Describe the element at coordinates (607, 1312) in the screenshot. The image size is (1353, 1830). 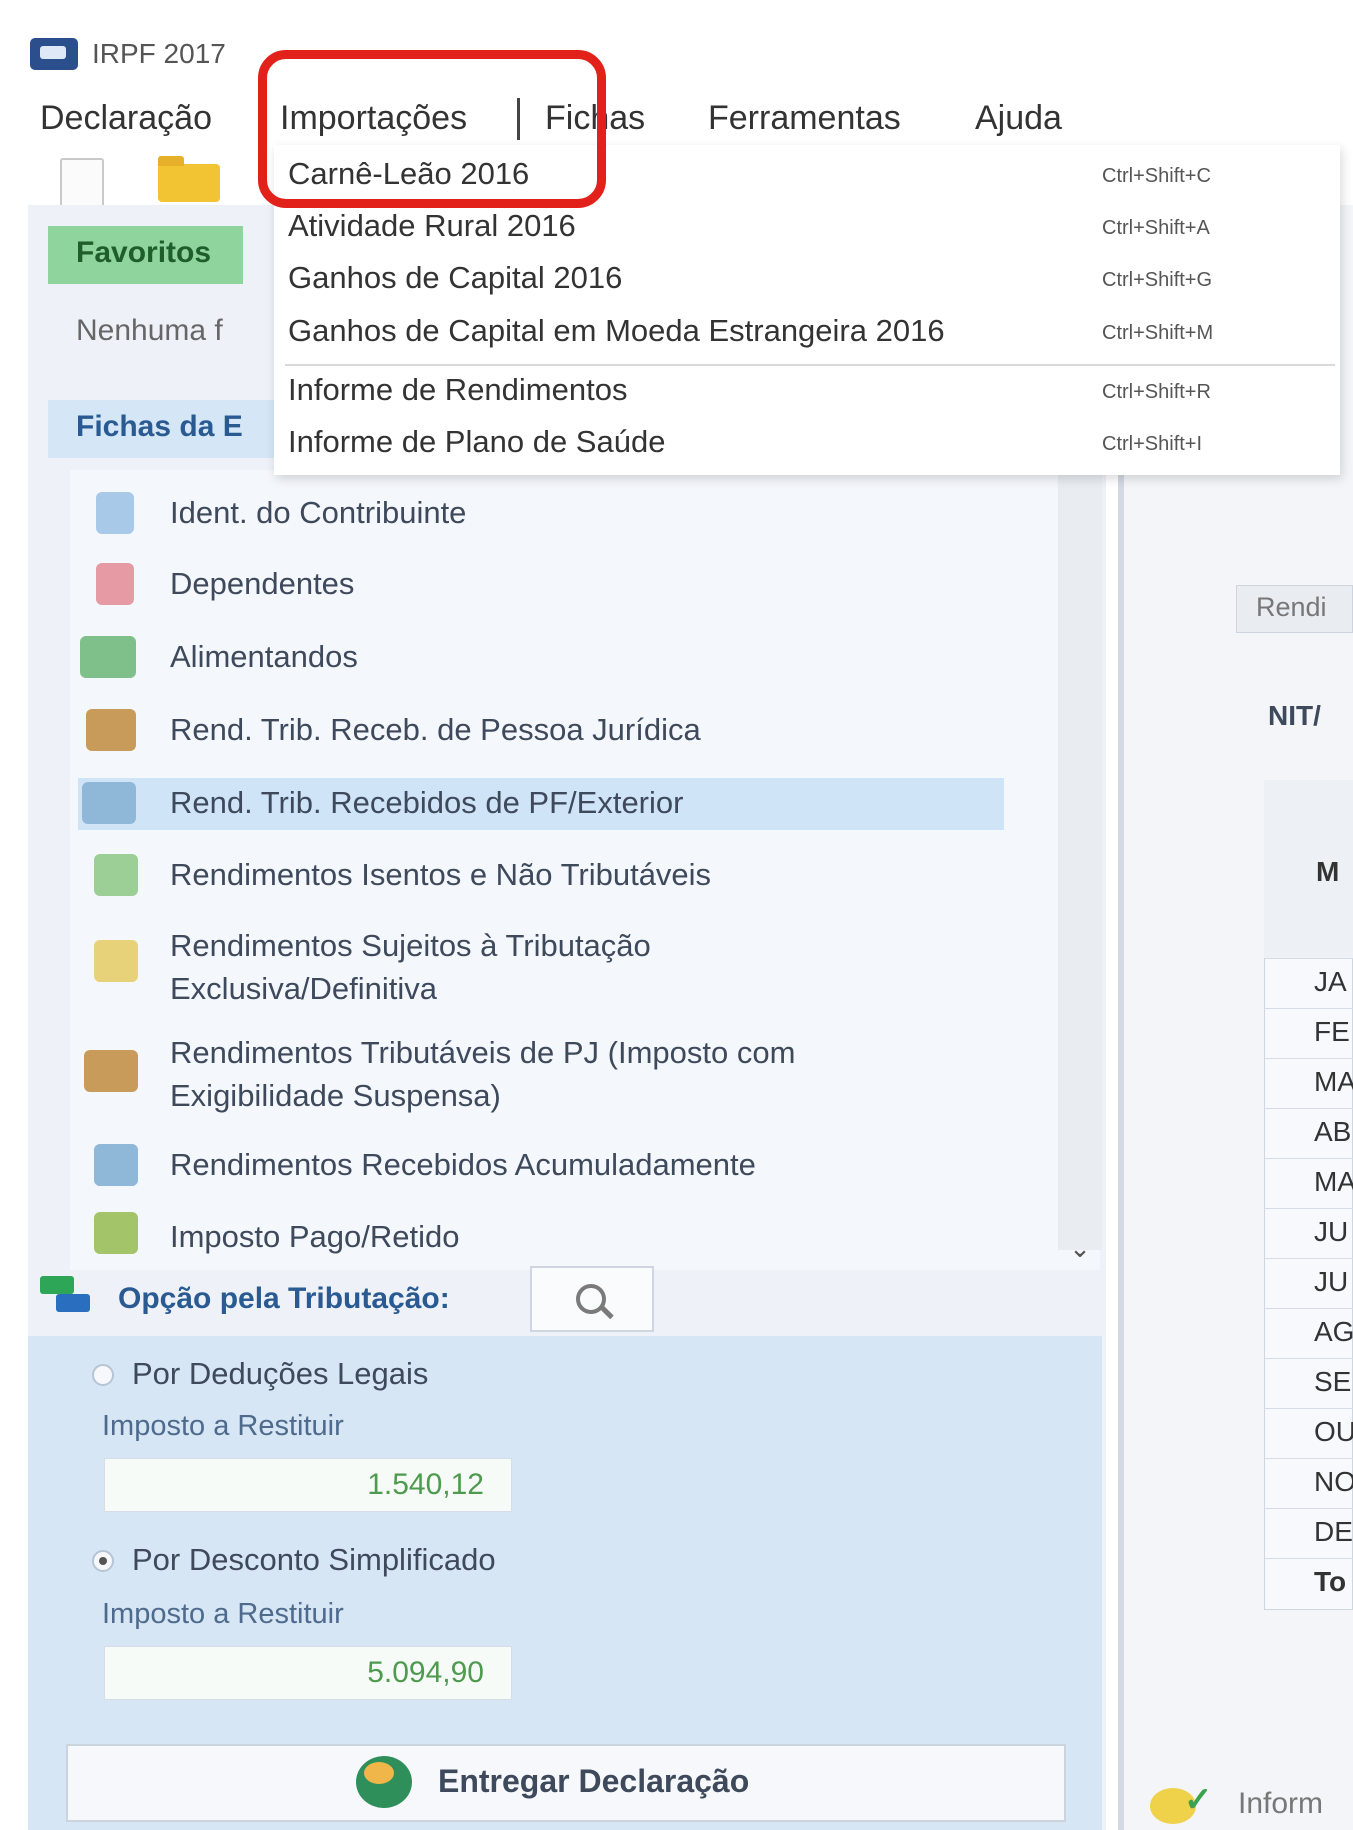
I see `search-icon-handle` at that location.